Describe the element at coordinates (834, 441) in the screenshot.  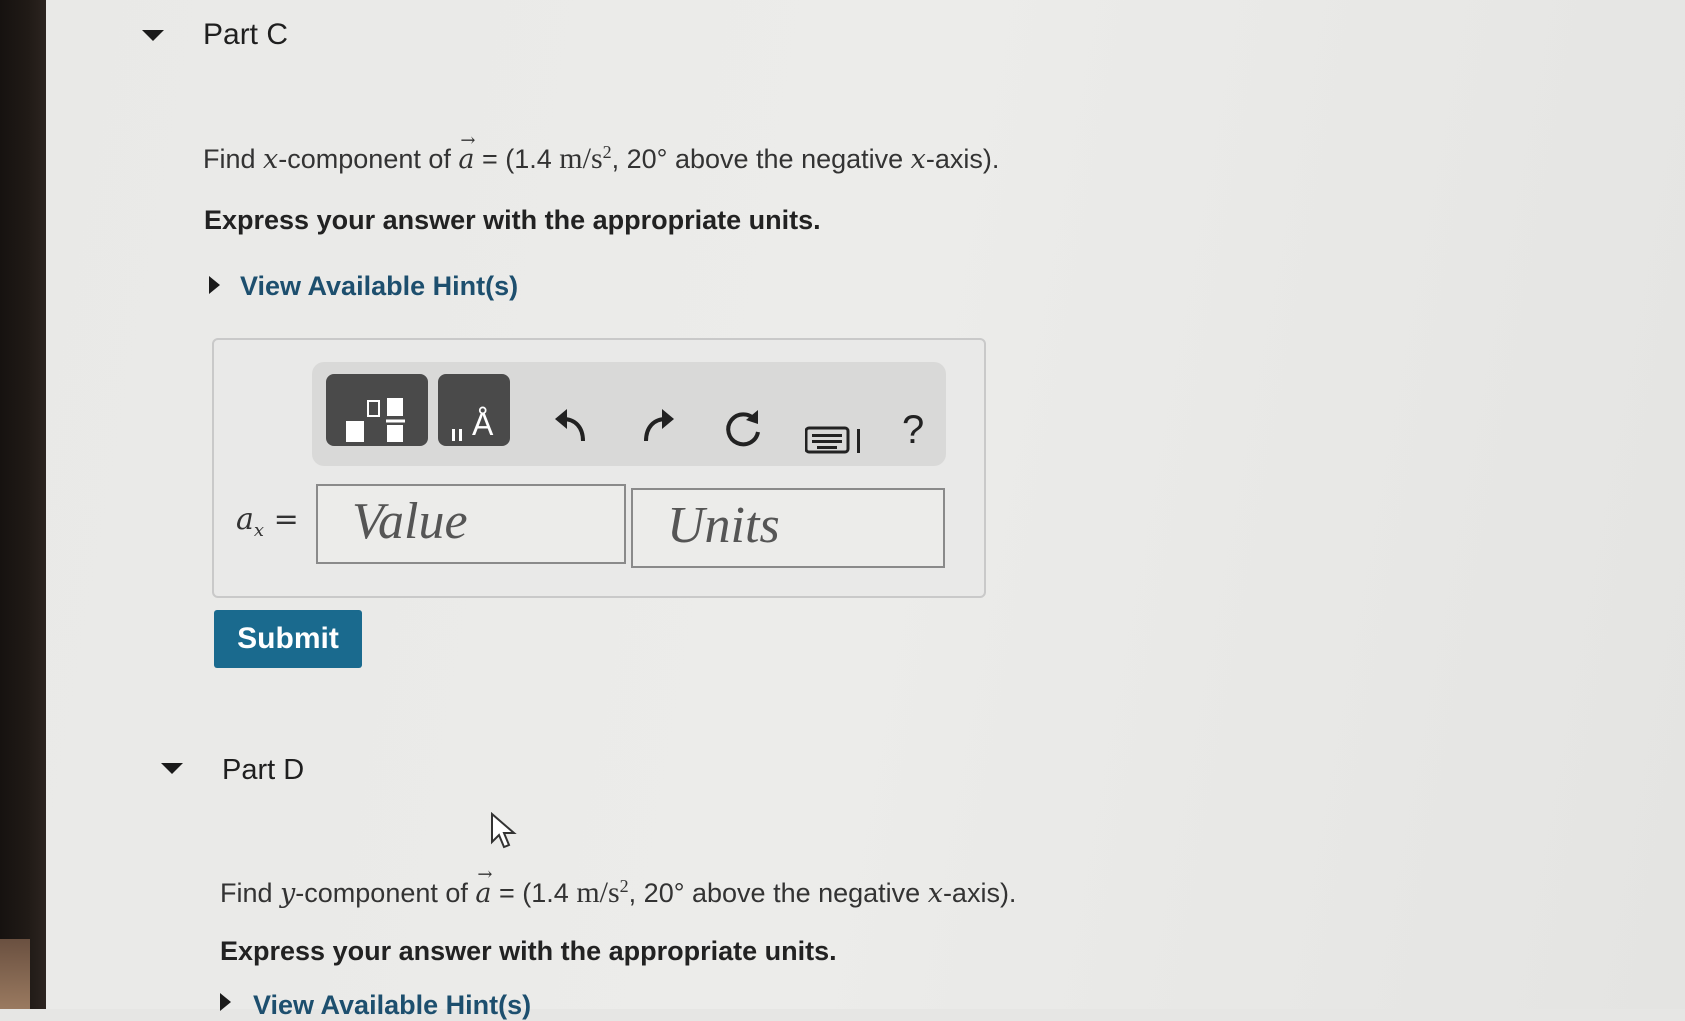
I see `keyboard-icon` at that location.